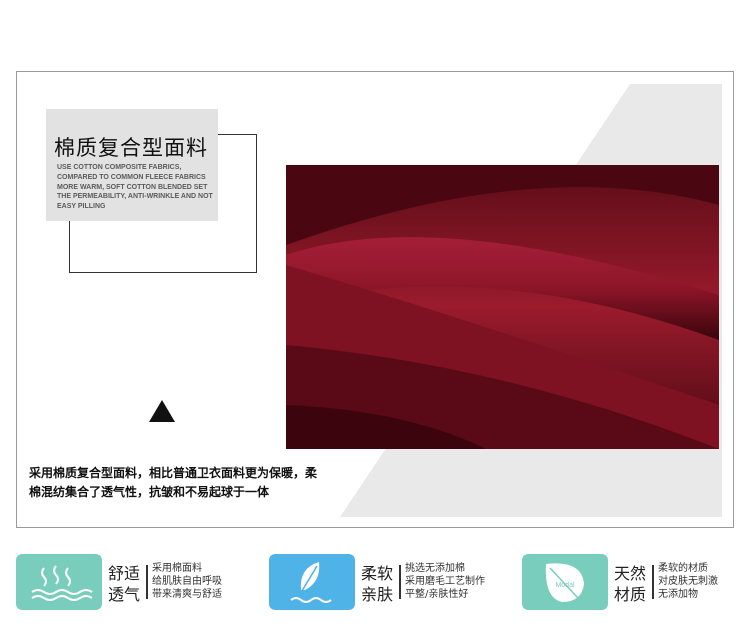 The image size is (750, 638). I want to click on feature-title: 柔软 亲肤, so click(381, 584).